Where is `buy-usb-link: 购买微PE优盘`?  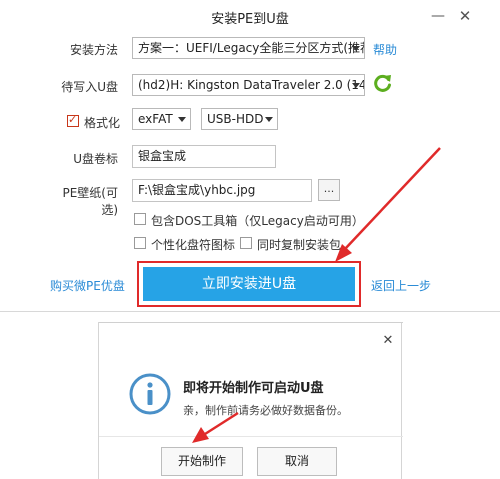
buy-usb-link: 购买微PE优盘 is located at coordinates (87, 285).